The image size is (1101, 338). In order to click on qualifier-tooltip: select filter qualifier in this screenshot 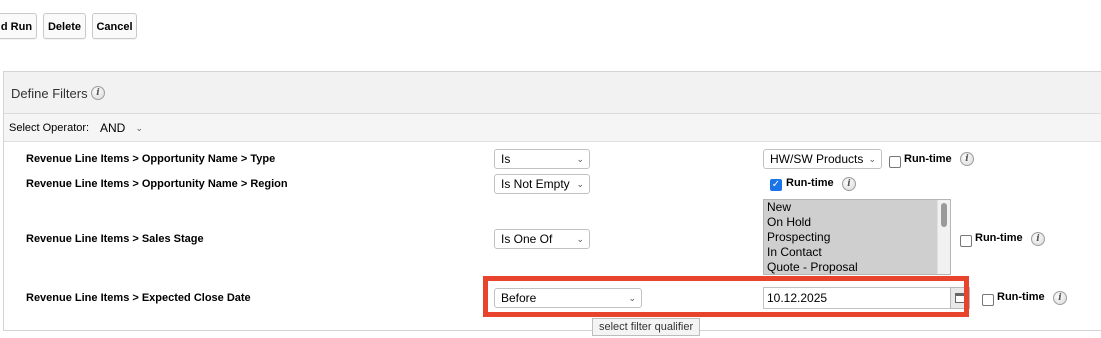, I will do `click(646, 327)`.